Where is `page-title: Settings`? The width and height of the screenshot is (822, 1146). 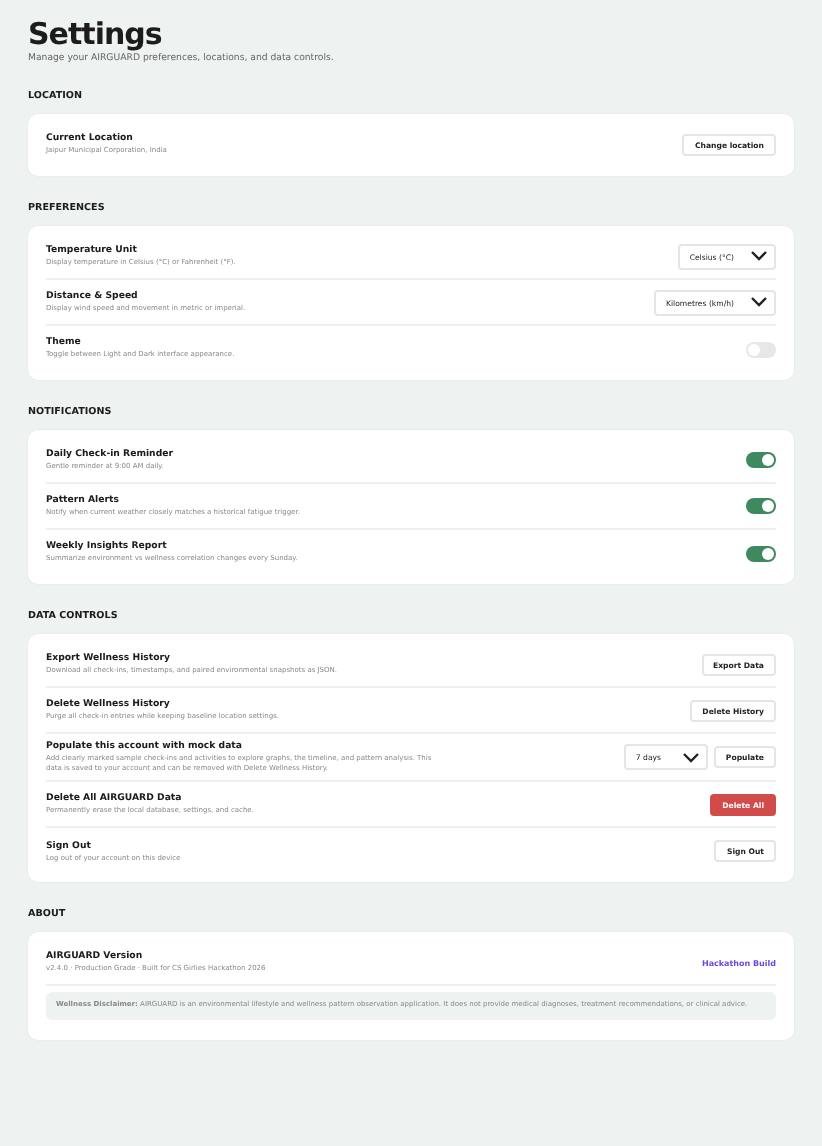
page-title: Settings is located at coordinates (96, 34).